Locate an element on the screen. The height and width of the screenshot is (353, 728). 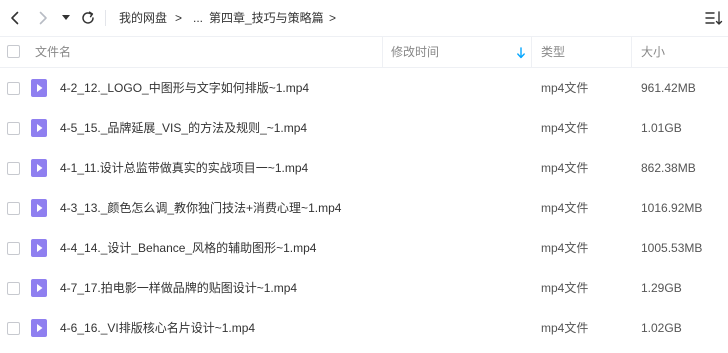
toolbar-divider is located at coordinates (105, 18).